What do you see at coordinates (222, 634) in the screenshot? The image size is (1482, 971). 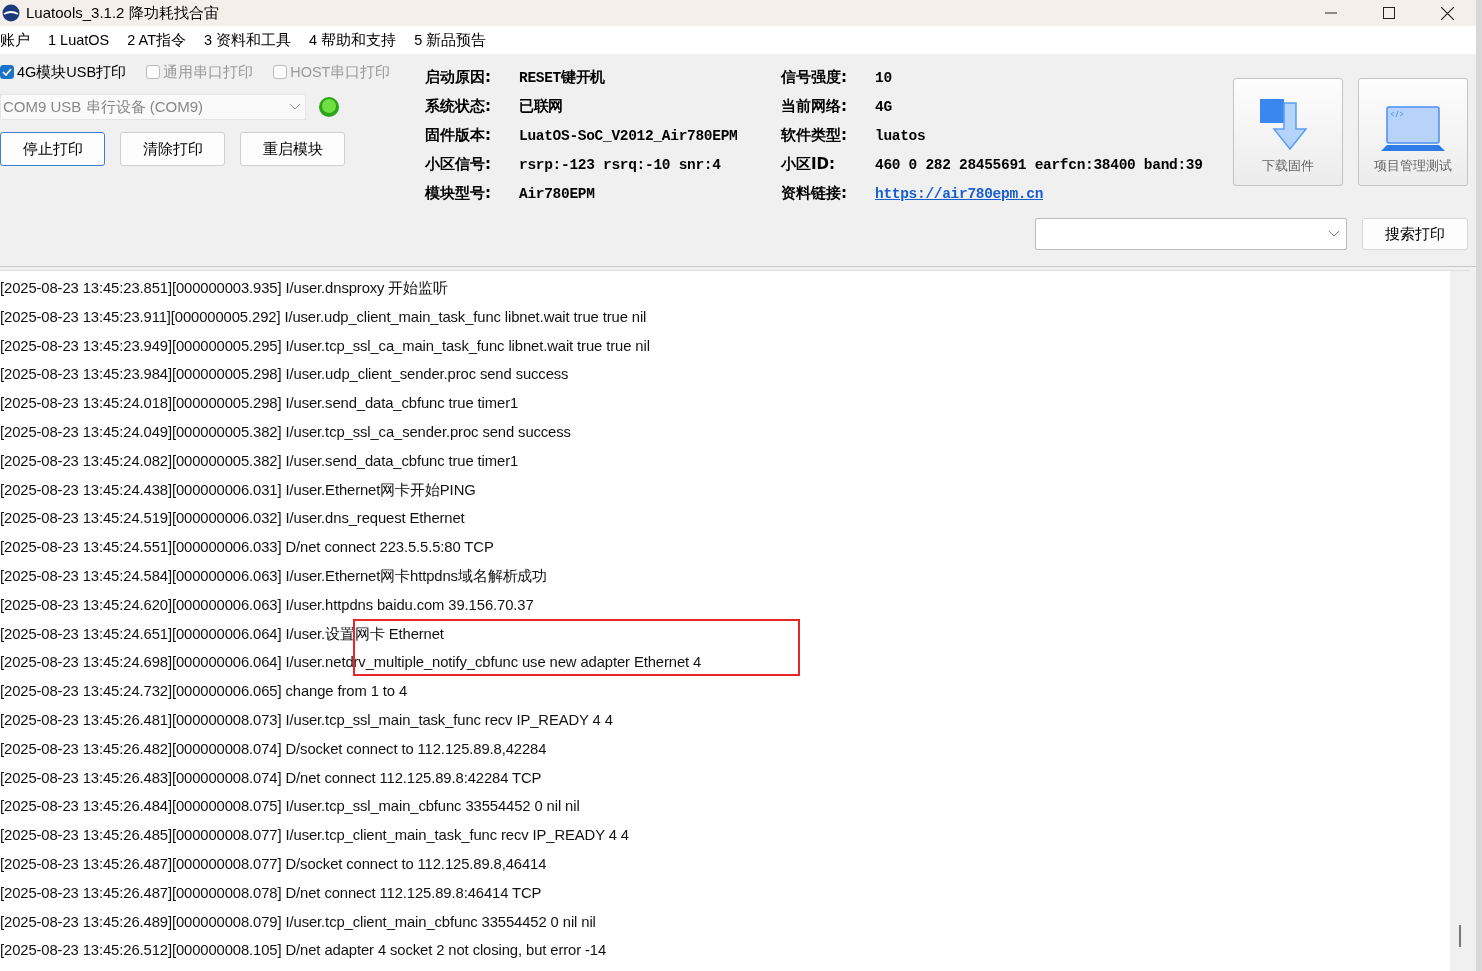 I see `log-line: [2025-08-23 13:45:24.651][000000006.064] I/user.设置网卡 Ethernet` at bounding box center [222, 634].